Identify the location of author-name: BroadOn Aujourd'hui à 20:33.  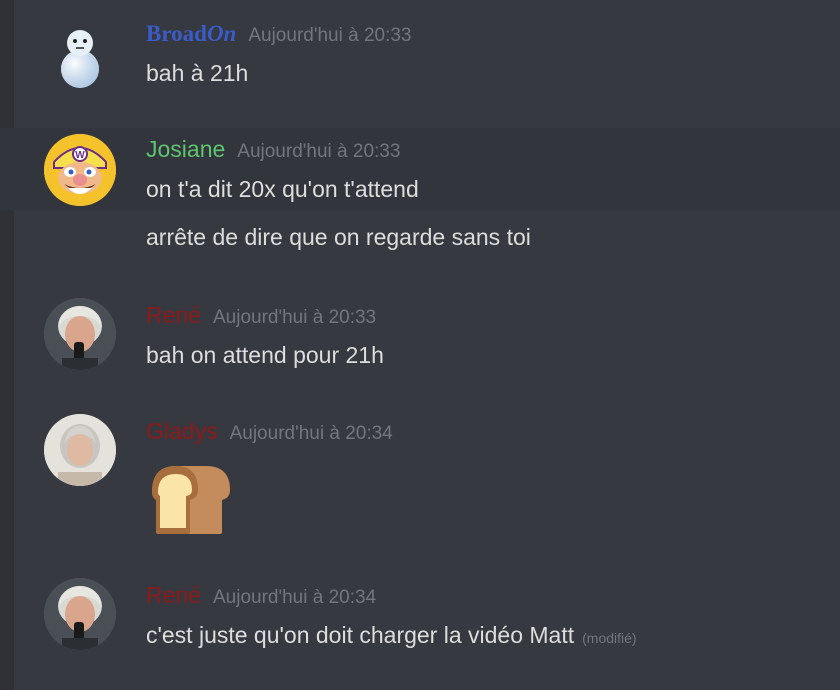
(279, 33).